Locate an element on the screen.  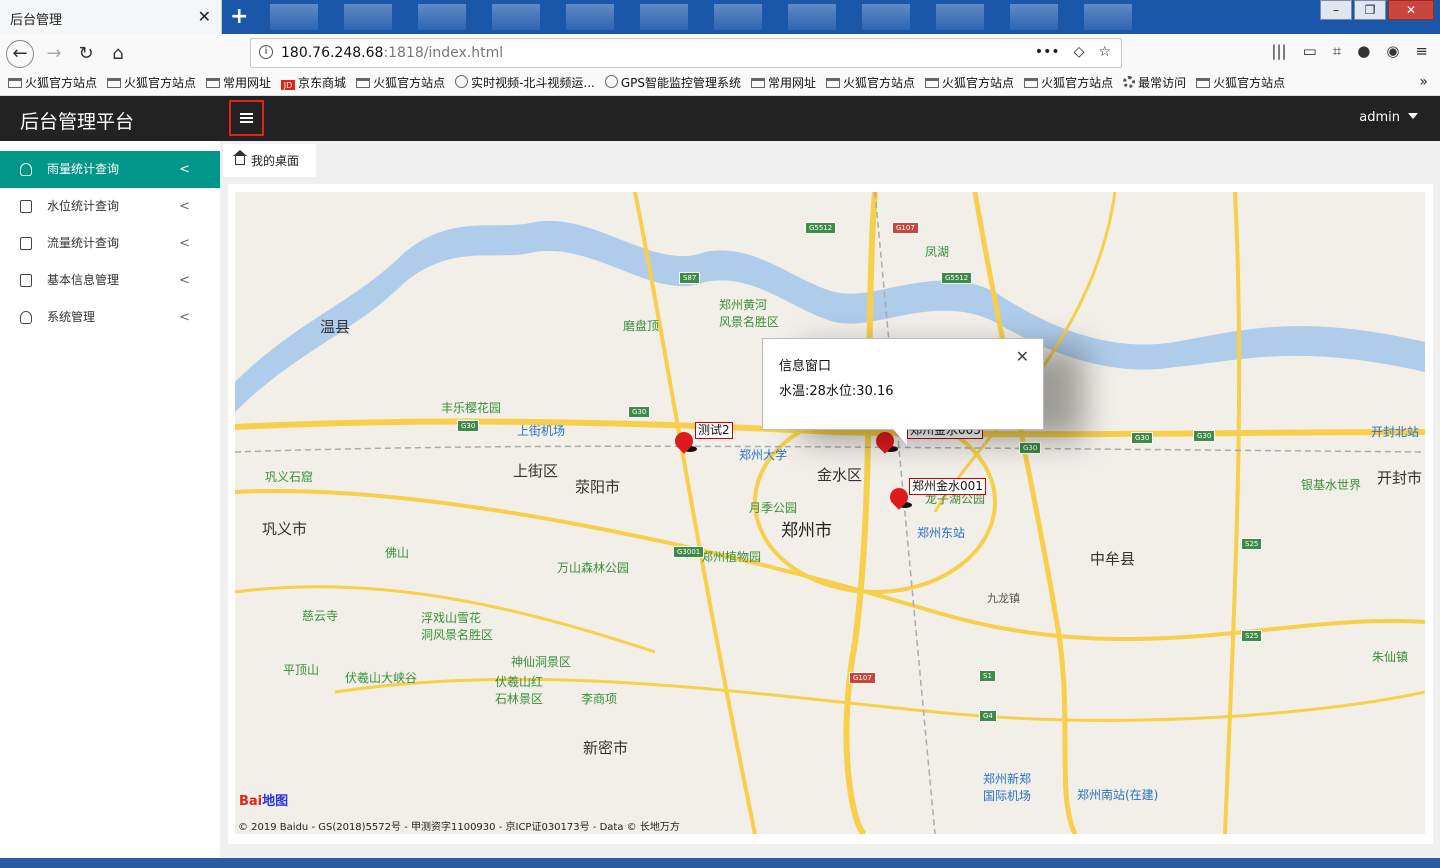
reload-icon: ↻ is located at coordinates (86, 54).